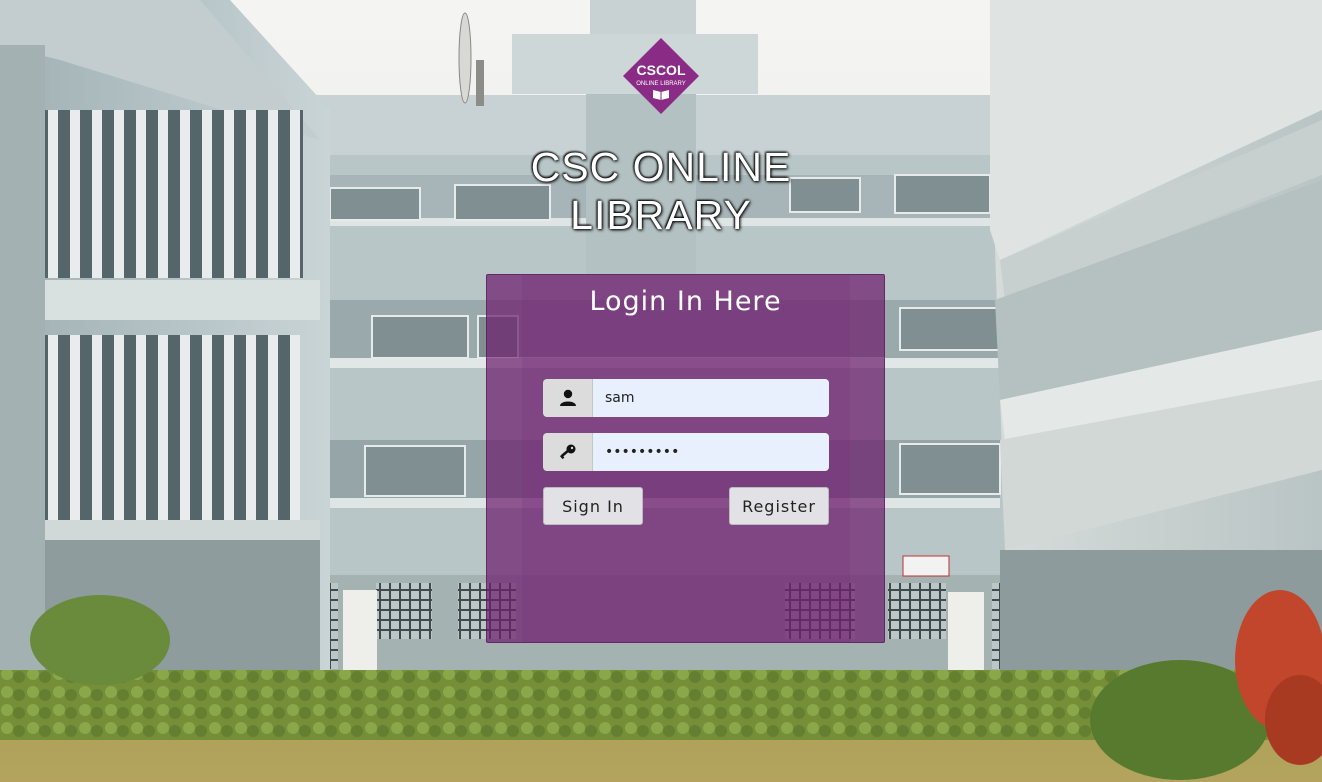 Image resolution: width=1322 pixels, height=782 pixels. I want to click on username-input, so click(711, 398).